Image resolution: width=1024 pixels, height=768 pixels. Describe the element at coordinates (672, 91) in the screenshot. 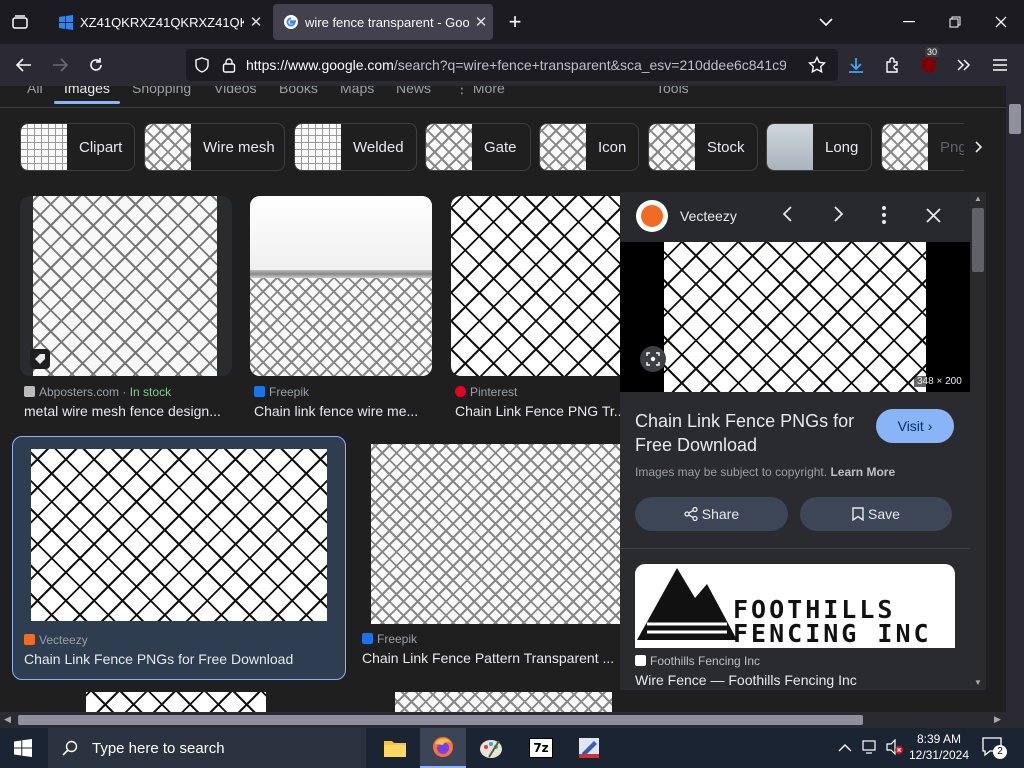

I see `tools-button: Tools` at that location.